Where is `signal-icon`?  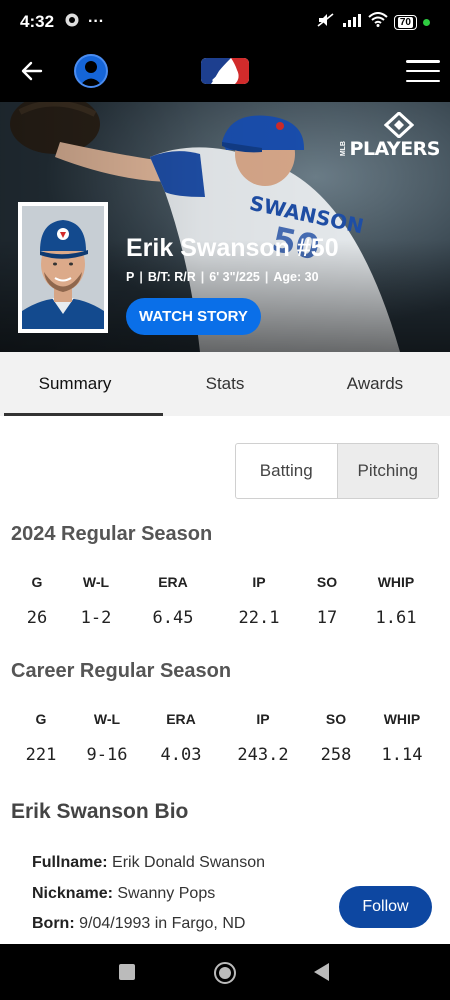 signal-icon is located at coordinates (352, 22).